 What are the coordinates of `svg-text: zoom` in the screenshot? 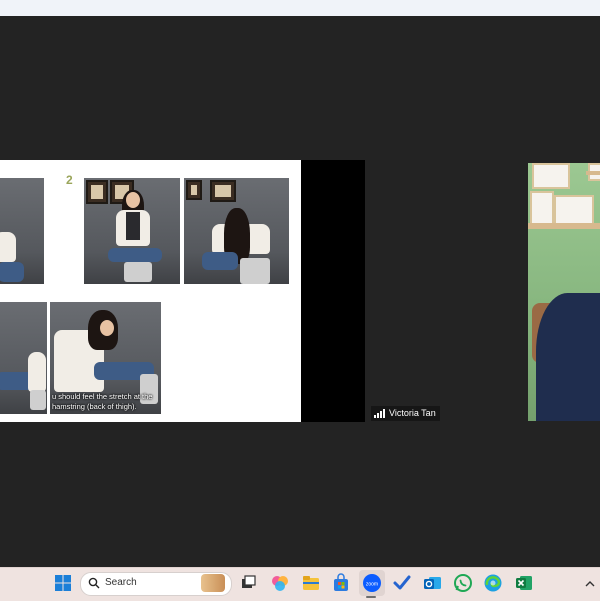 It's located at (372, 585).